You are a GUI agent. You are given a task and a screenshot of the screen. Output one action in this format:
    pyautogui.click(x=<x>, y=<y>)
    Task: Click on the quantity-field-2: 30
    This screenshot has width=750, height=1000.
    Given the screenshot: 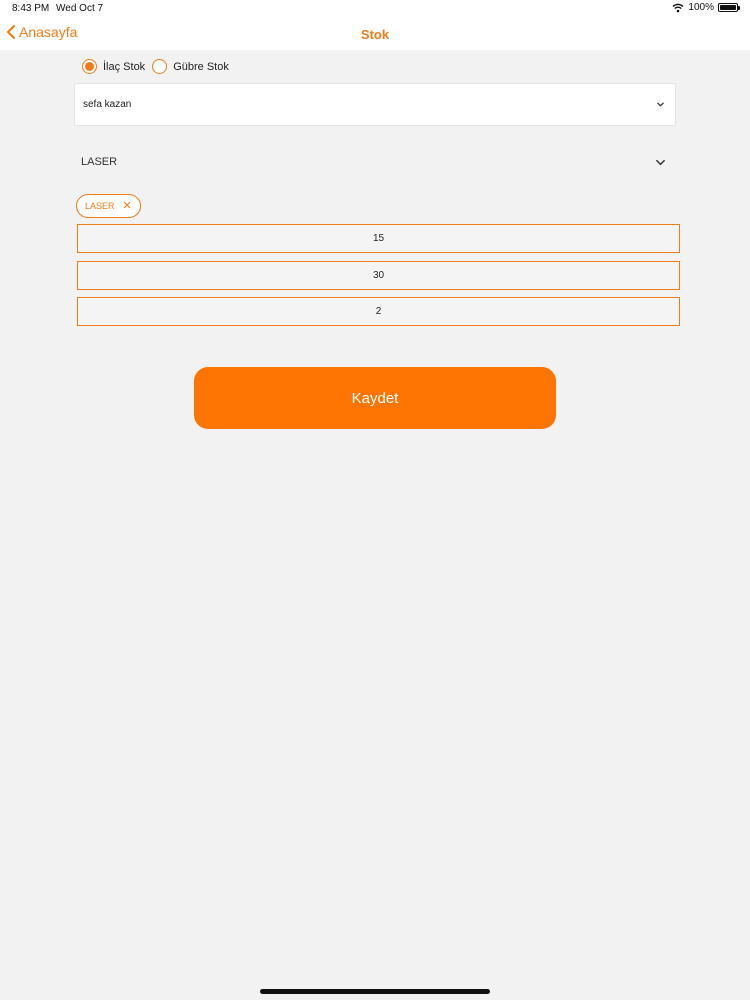 What is the action you would take?
    pyautogui.click(x=378, y=275)
    